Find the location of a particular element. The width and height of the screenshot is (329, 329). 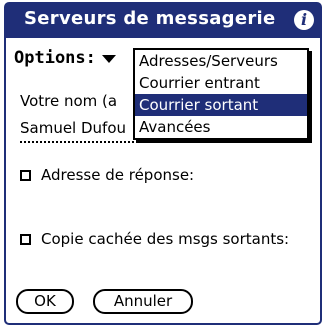

options-dropdown-trigger: Options: is located at coordinates (65, 58).